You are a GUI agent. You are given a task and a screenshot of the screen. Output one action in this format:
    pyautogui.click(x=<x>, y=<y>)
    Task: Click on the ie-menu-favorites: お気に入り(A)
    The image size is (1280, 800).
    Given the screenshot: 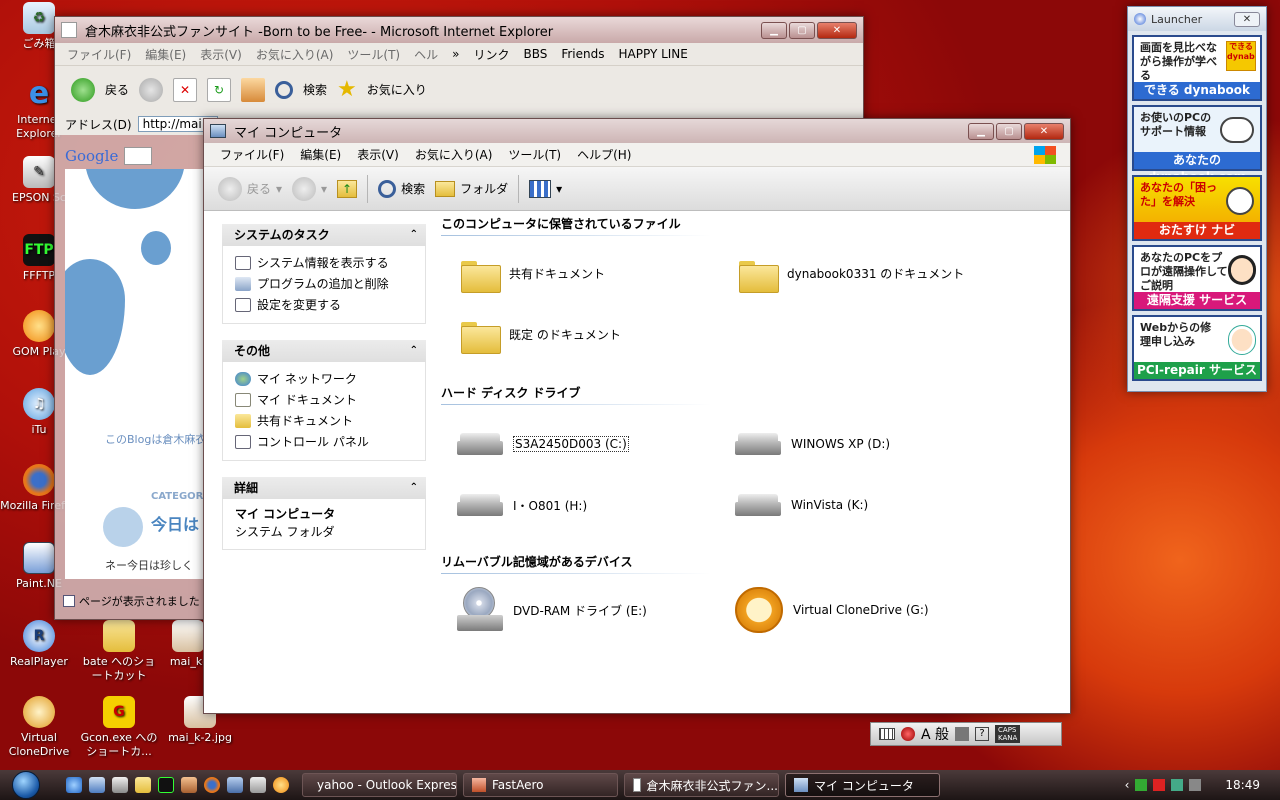 What is the action you would take?
    pyautogui.click(x=295, y=54)
    